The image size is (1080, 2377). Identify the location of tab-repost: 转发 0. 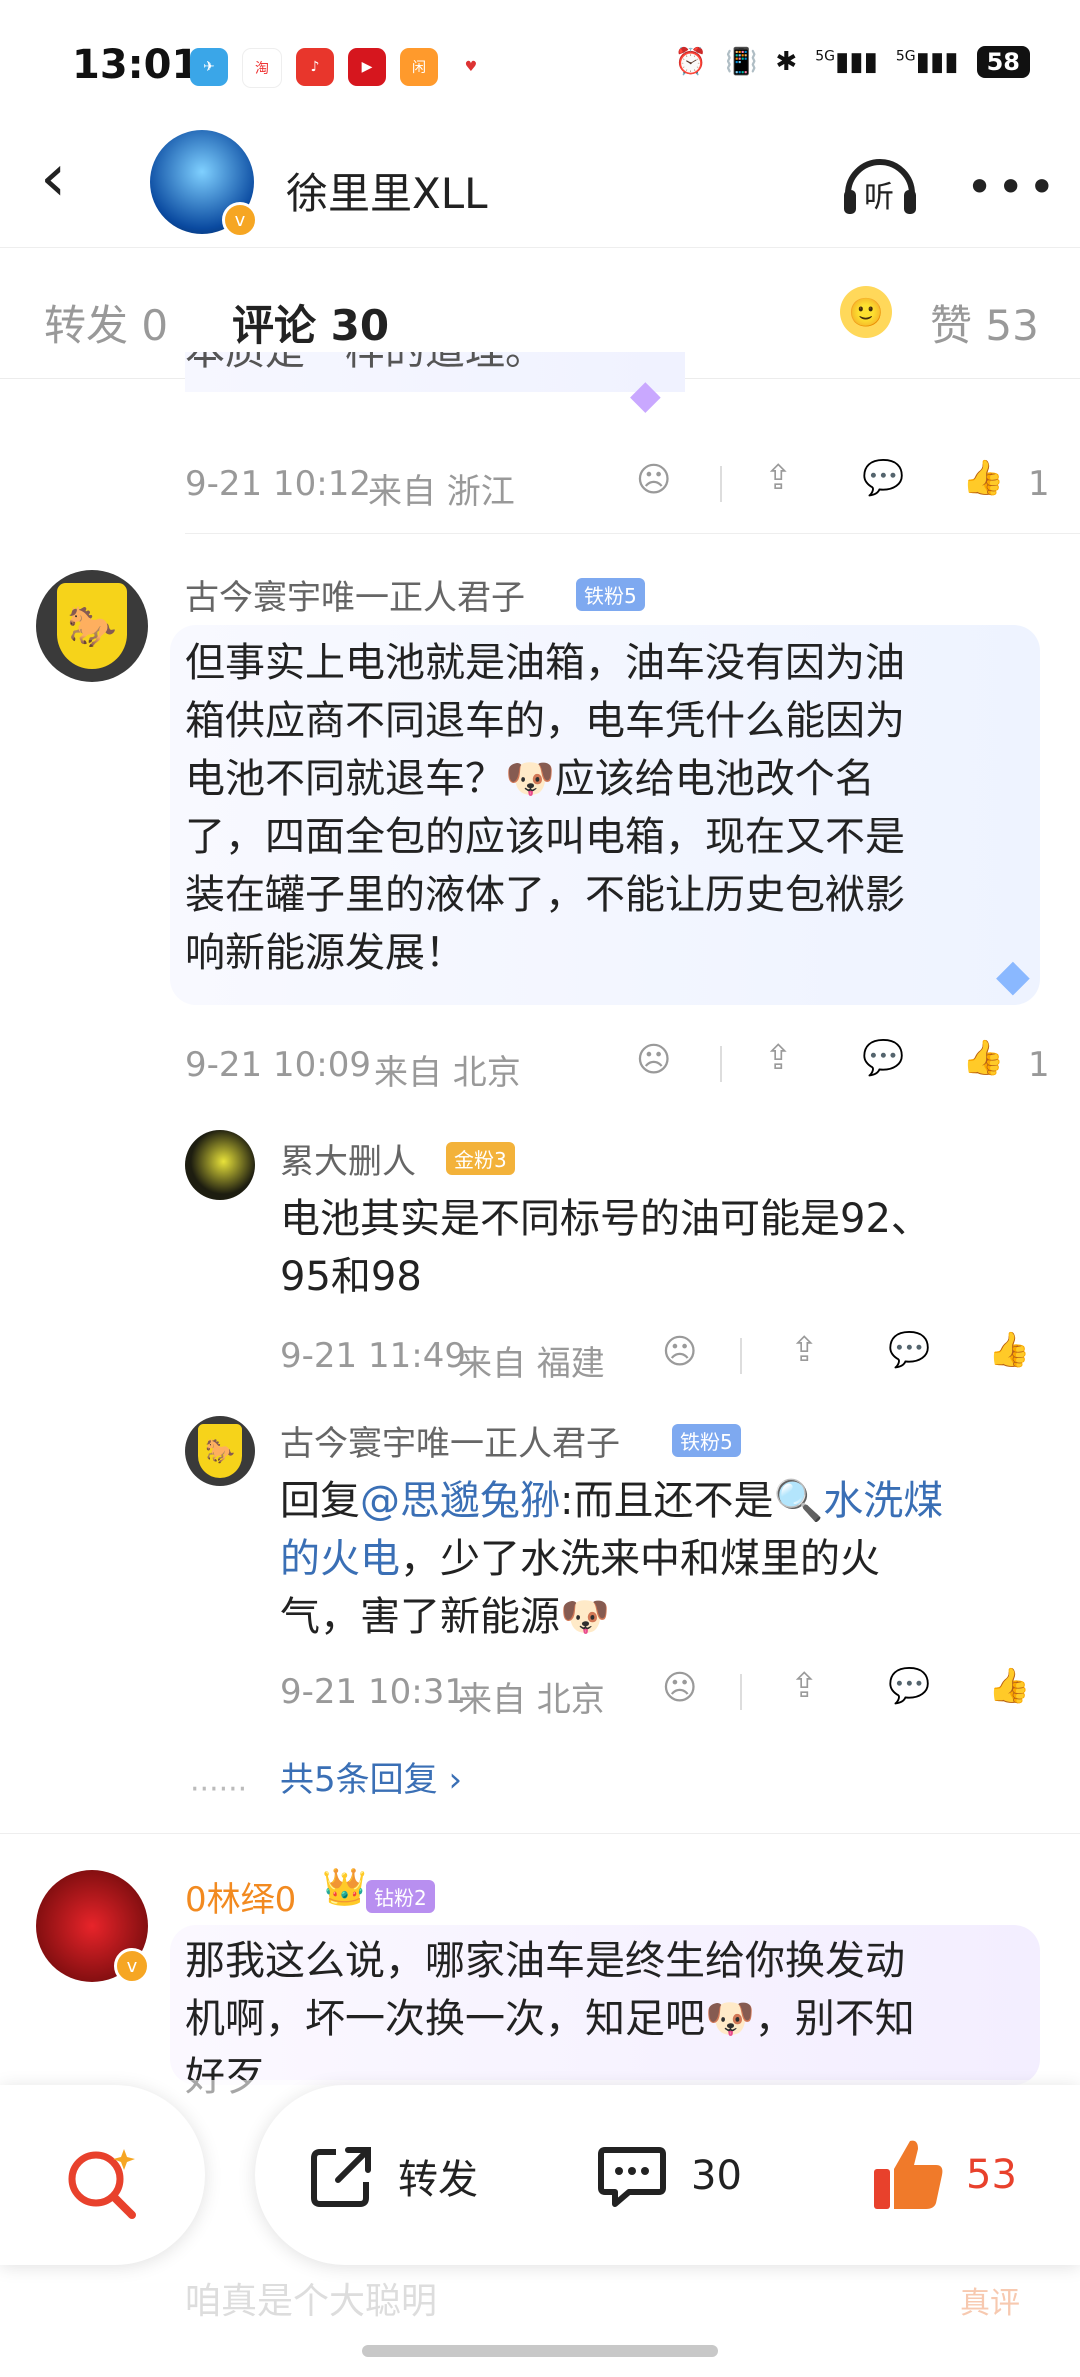
(106, 322).